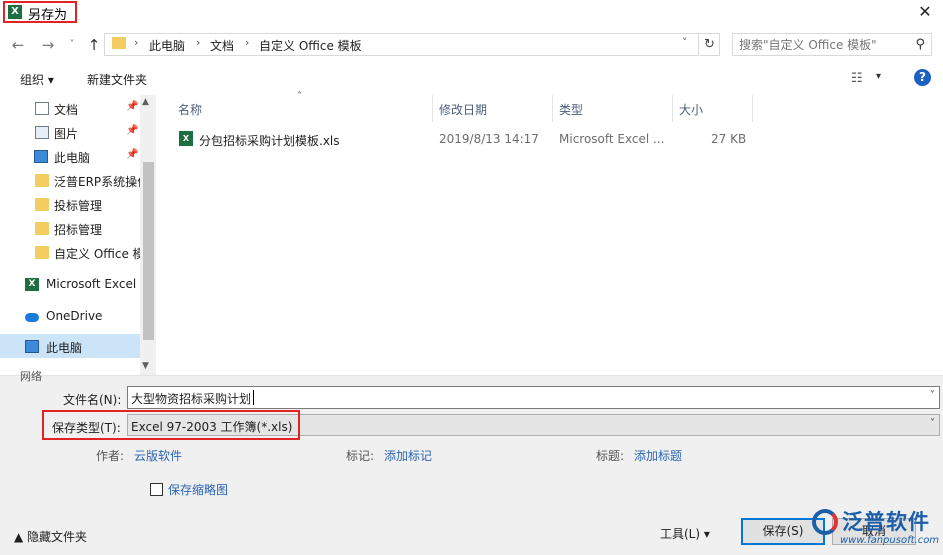 This screenshot has width=943, height=555. What do you see at coordinates (658, 455) in the screenshot?
I see `title-value: 添加标题` at bounding box center [658, 455].